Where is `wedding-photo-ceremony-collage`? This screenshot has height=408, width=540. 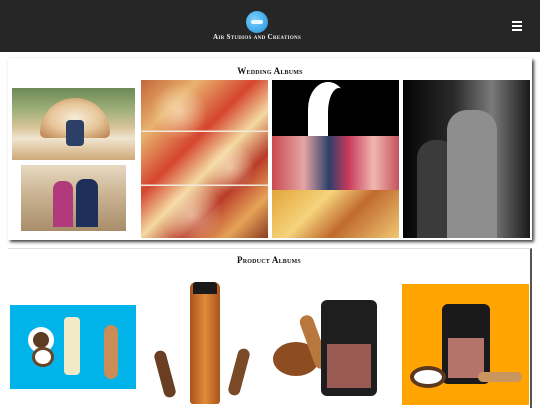 wedding-photo-ceremony-collage is located at coordinates (204, 159).